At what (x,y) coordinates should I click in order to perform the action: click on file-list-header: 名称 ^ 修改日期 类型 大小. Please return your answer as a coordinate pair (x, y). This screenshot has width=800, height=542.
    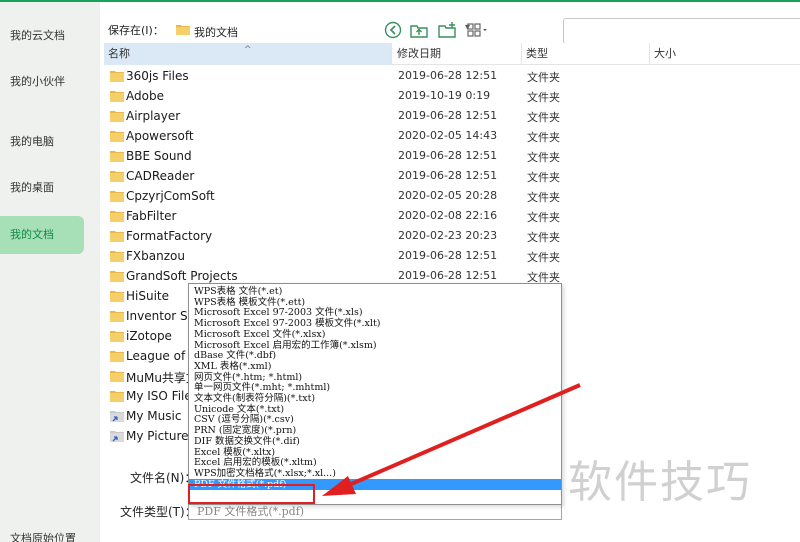
    Looking at the image, I should click on (452, 54).